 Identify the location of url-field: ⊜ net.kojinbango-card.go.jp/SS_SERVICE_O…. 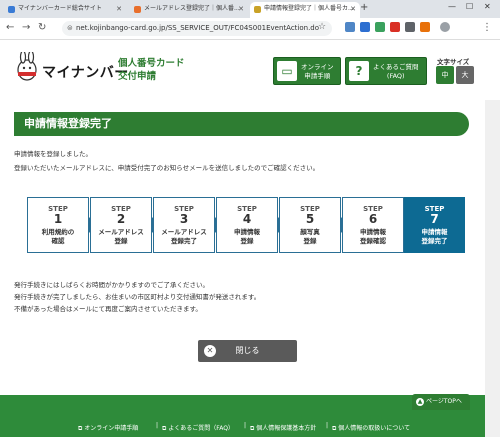
(197, 28).